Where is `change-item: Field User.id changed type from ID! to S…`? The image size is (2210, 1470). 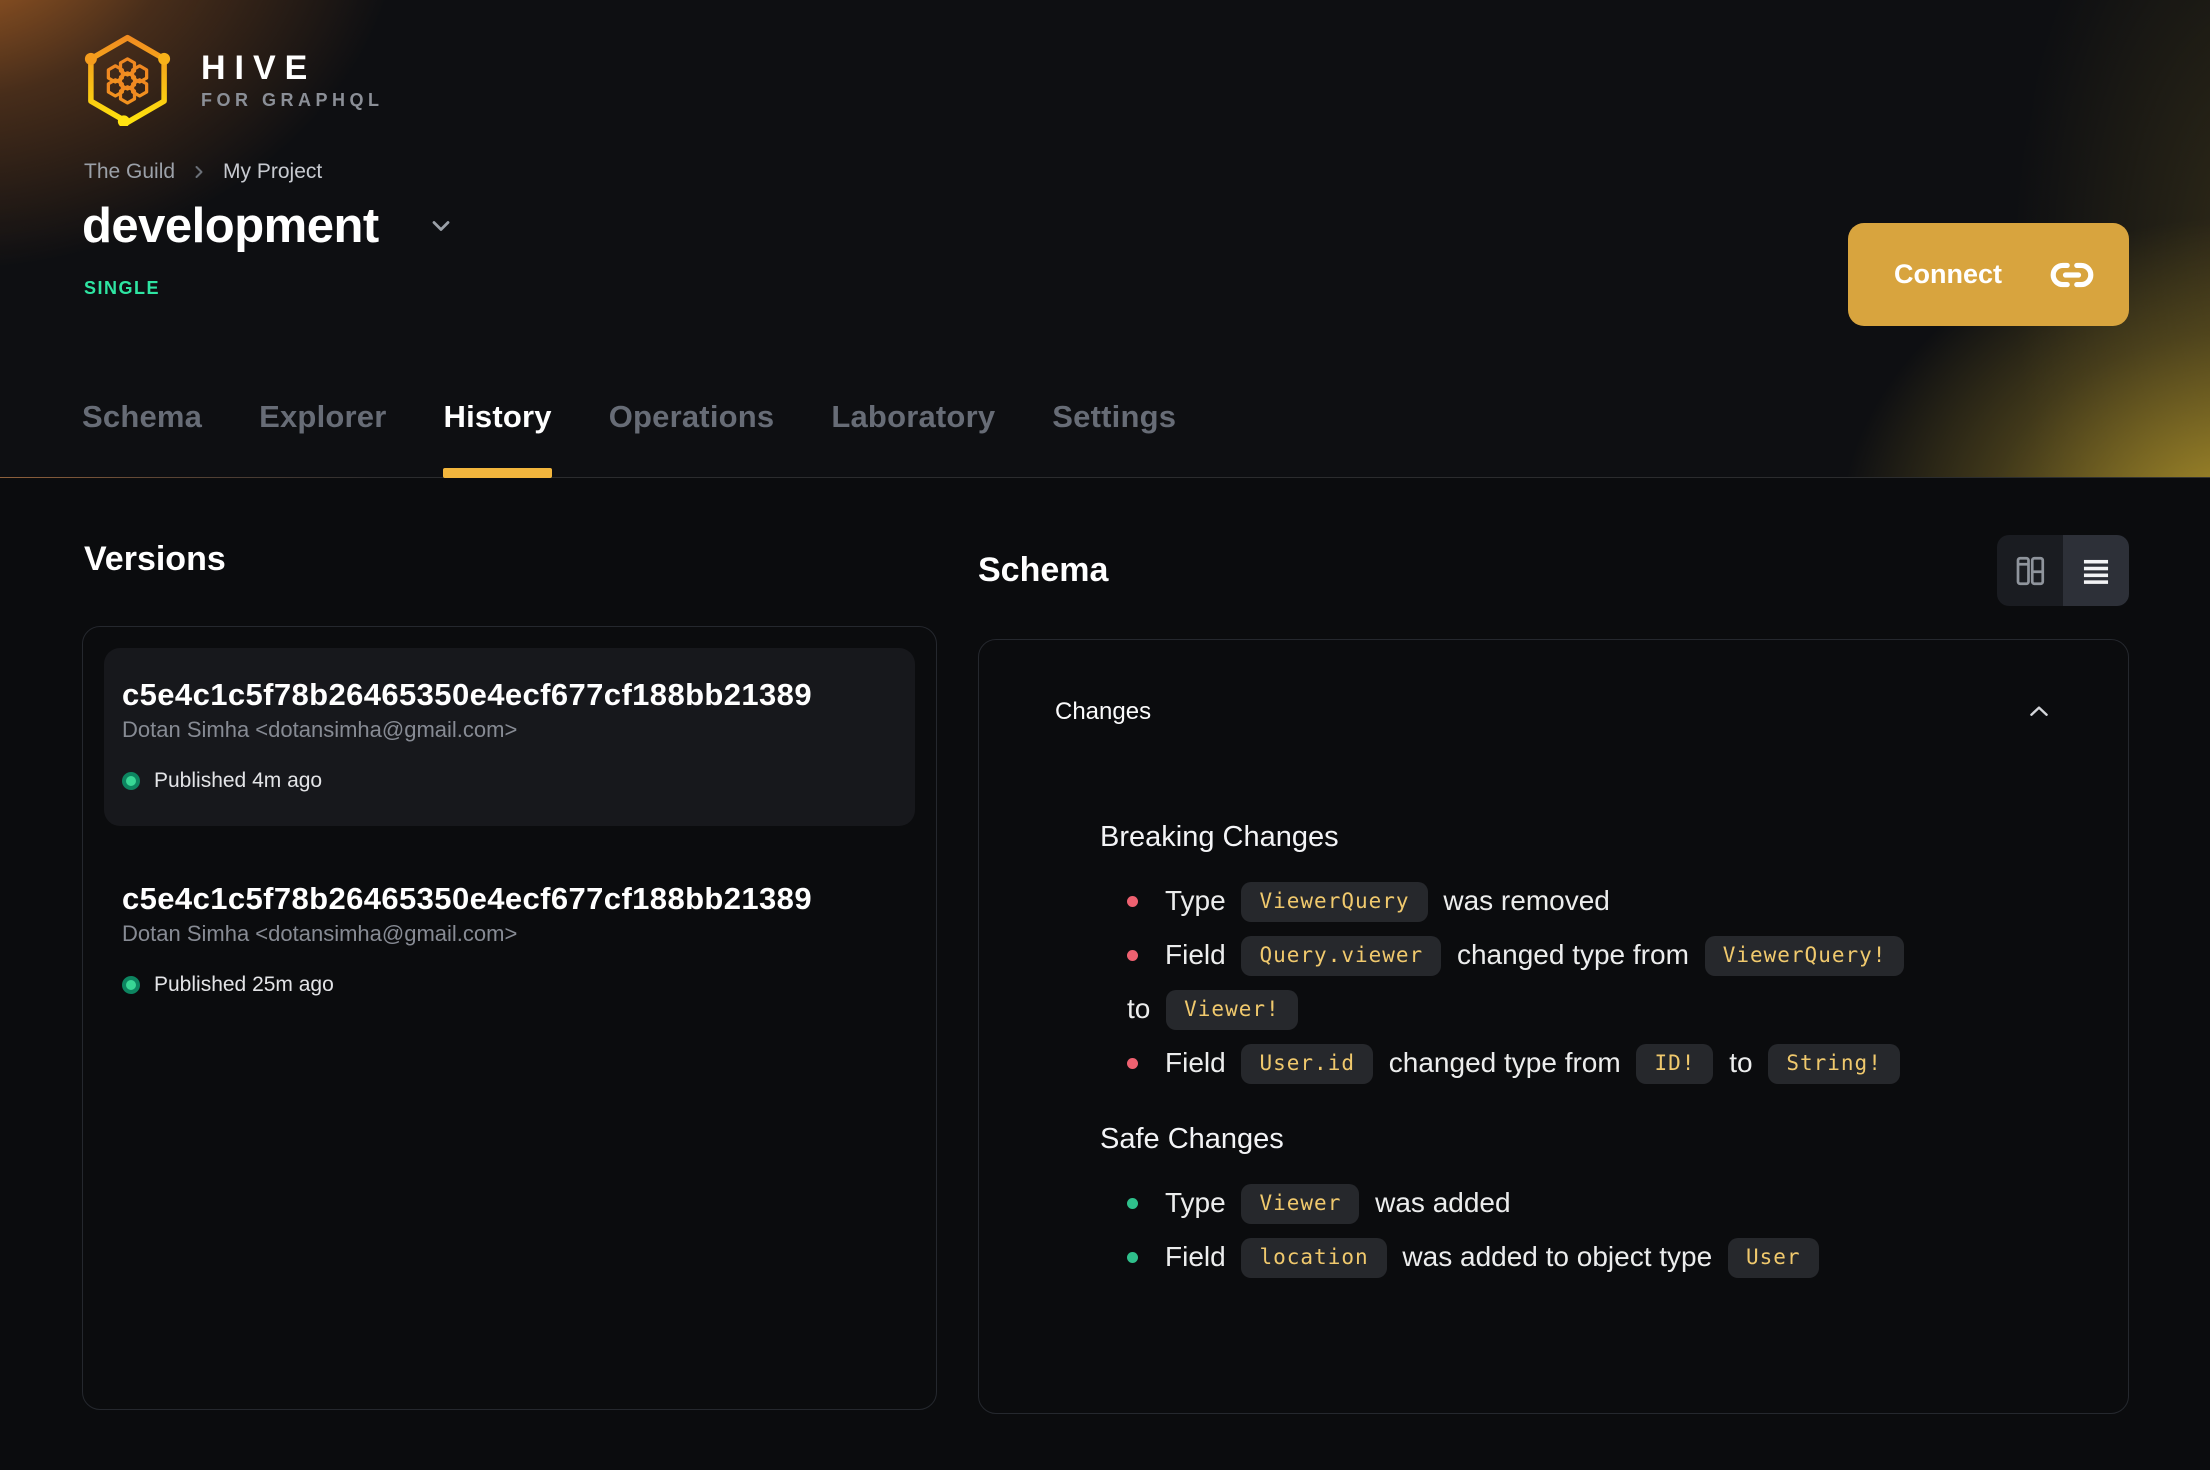 change-item: Field User.id changed type from ID! to S… is located at coordinates (1589, 1063).